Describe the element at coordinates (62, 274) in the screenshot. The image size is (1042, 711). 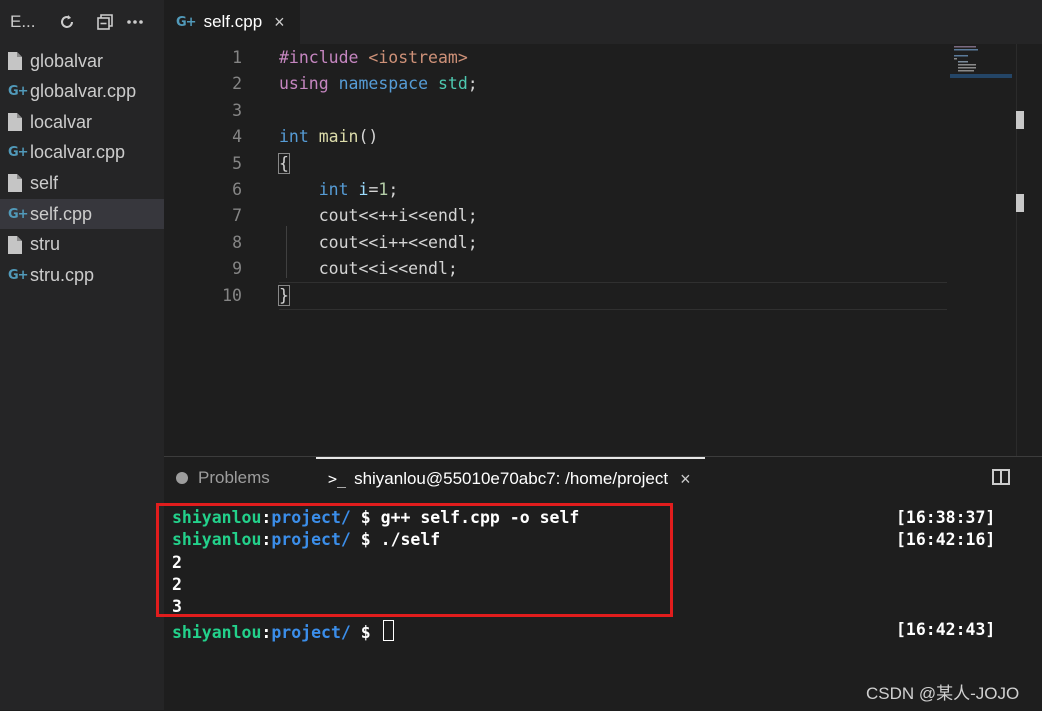
I see `file-label: stru.cpp` at that location.